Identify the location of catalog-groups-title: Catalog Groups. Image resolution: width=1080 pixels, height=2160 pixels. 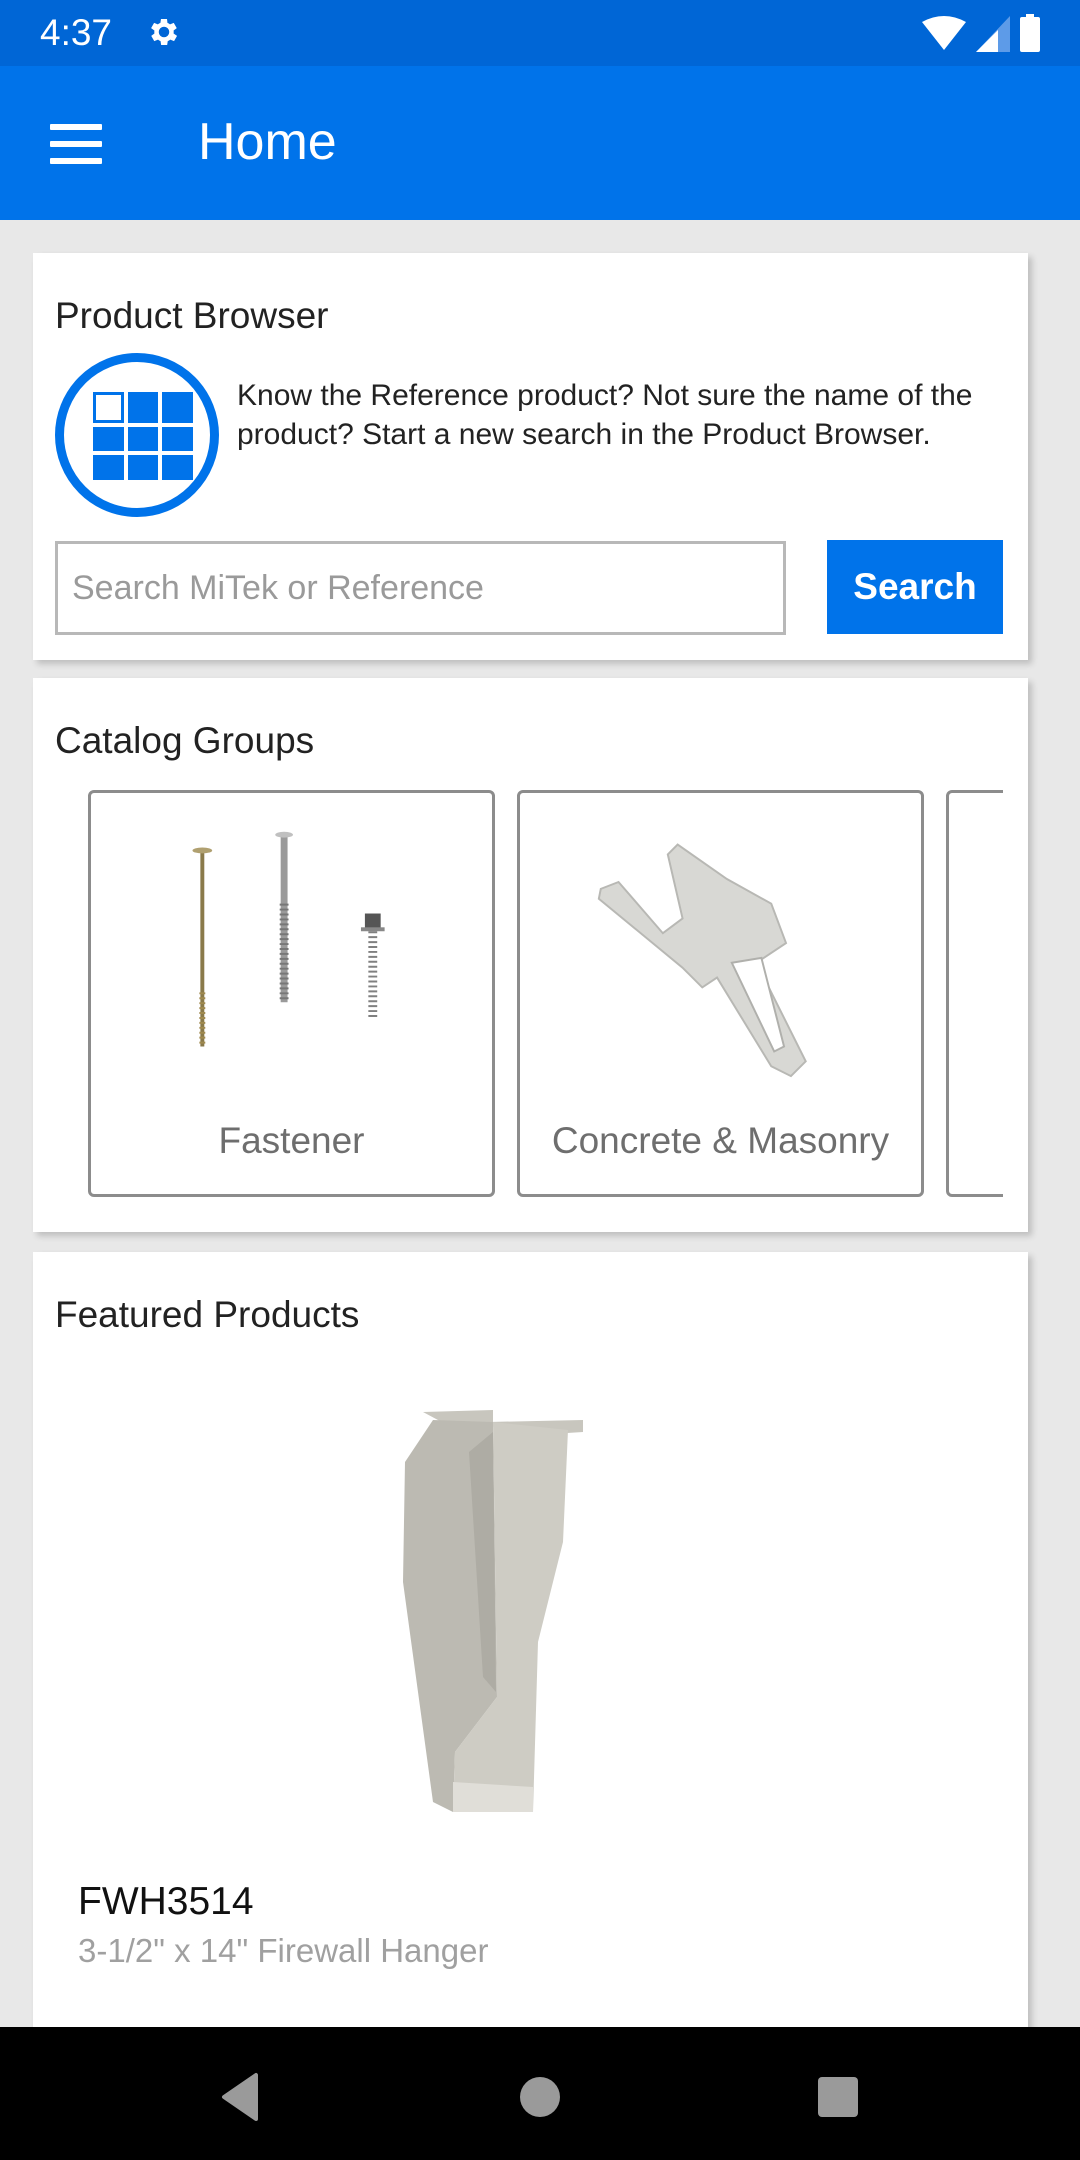
(185, 740).